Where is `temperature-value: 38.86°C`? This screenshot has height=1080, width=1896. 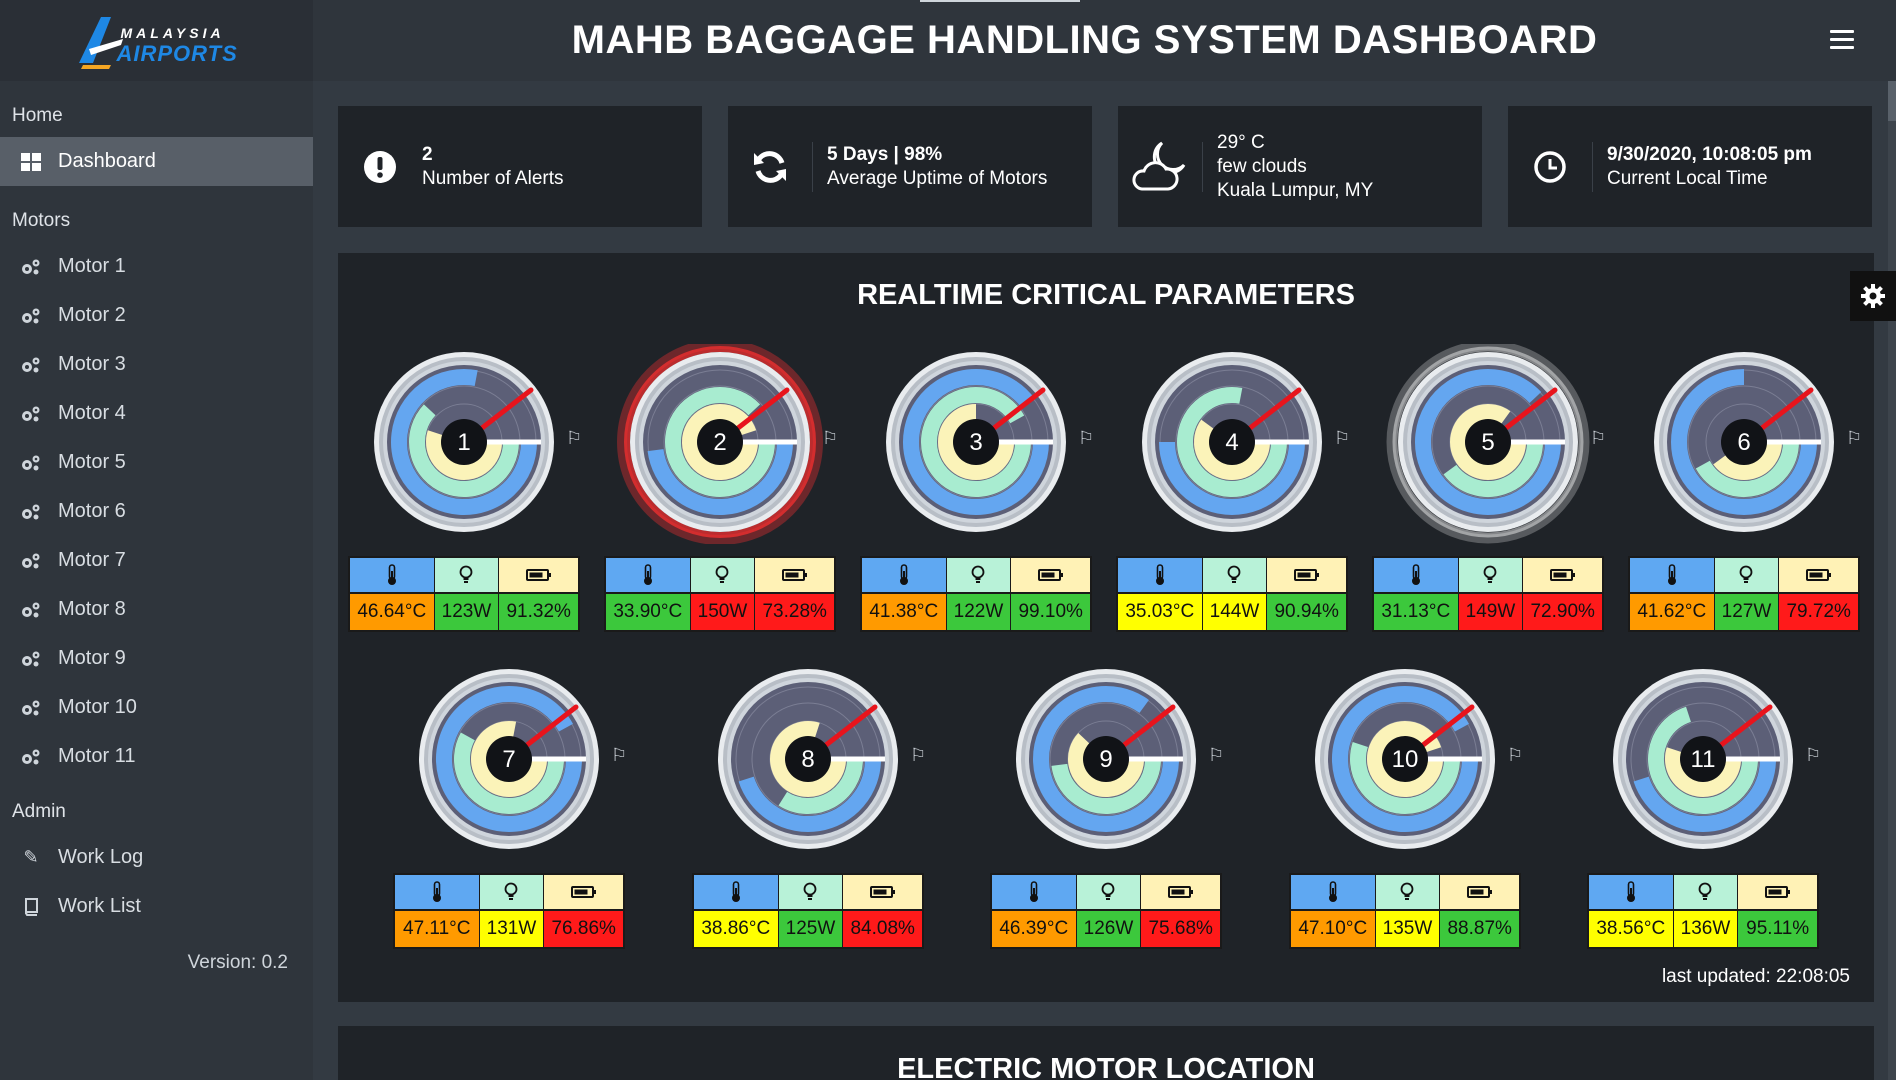
temperature-value: 38.86°C is located at coordinates (736, 929).